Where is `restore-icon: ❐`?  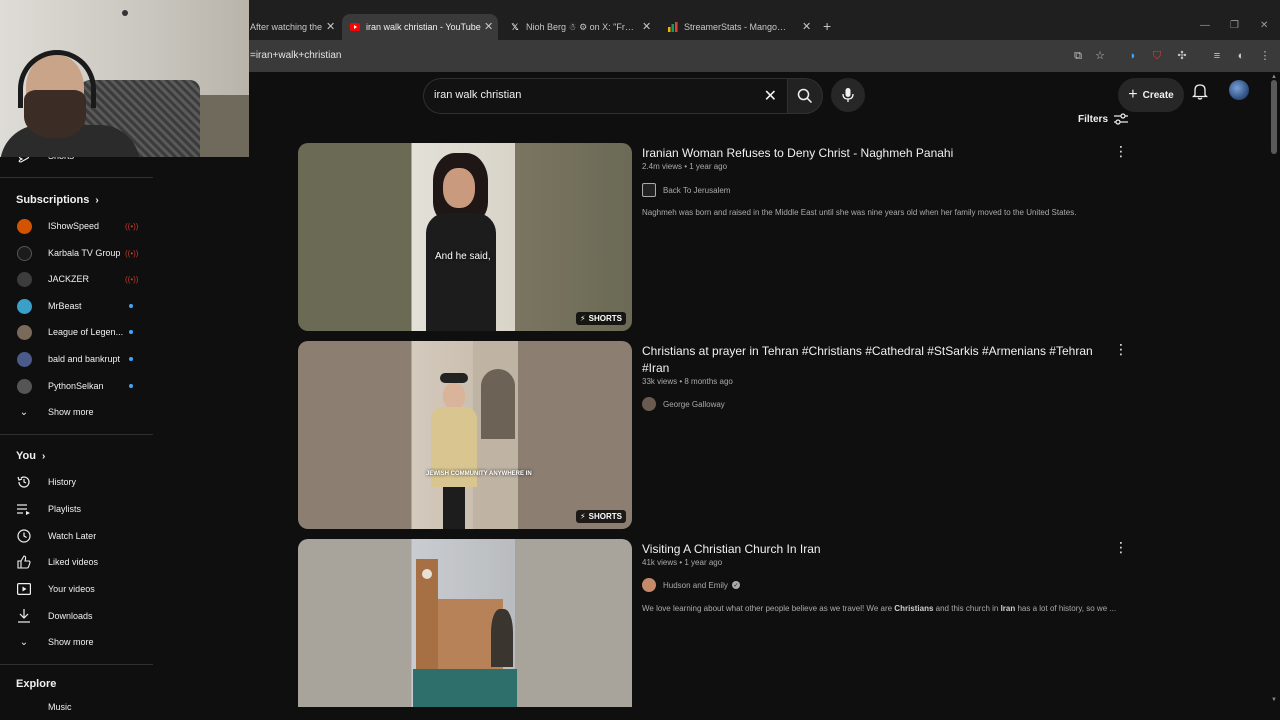 restore-icon: ❐ is located at coordinates (1234, 25).